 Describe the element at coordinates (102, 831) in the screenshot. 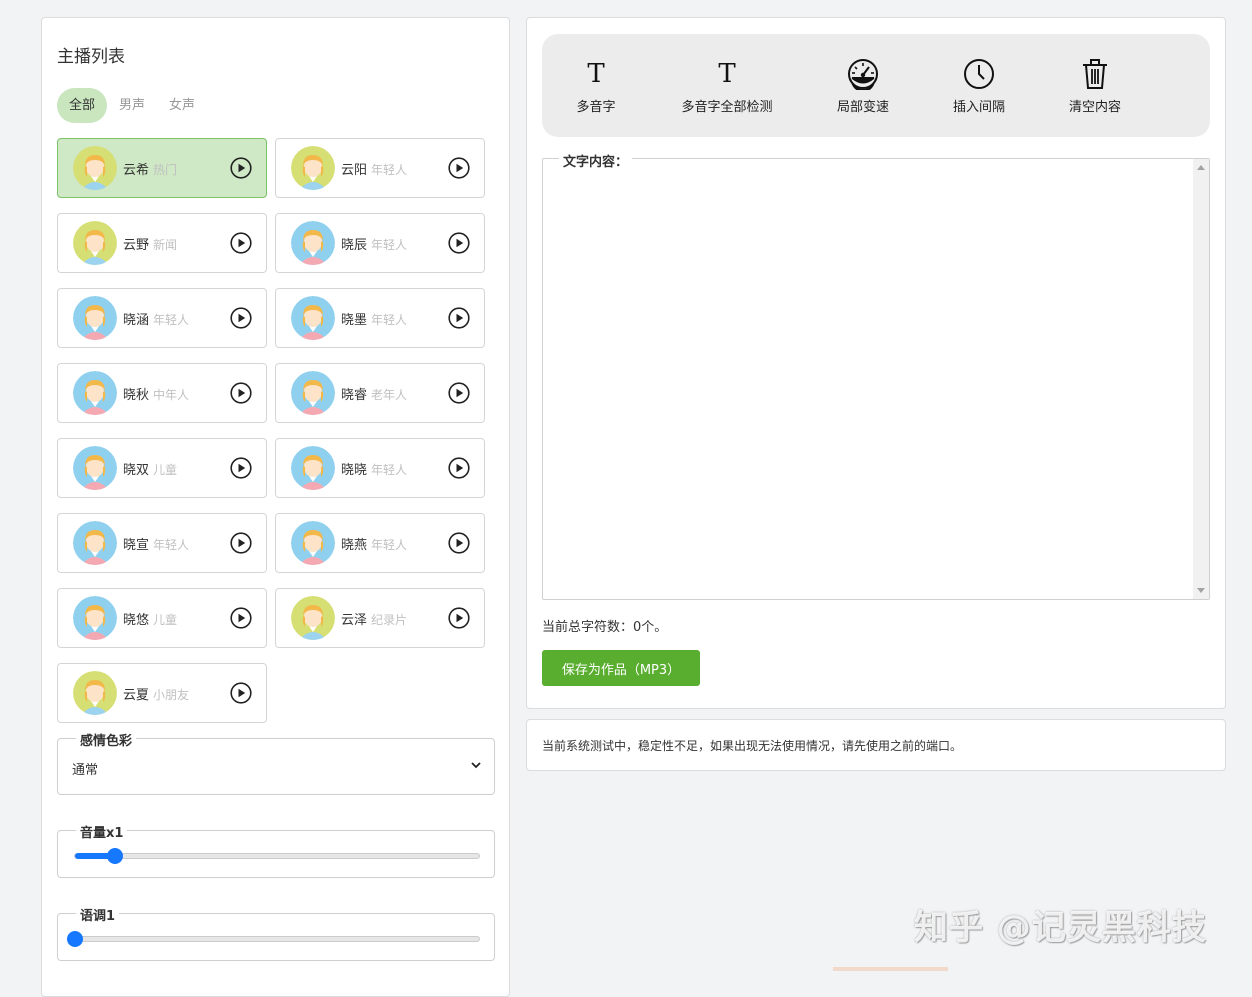

I see `volume-label: 音量x1` at that location.